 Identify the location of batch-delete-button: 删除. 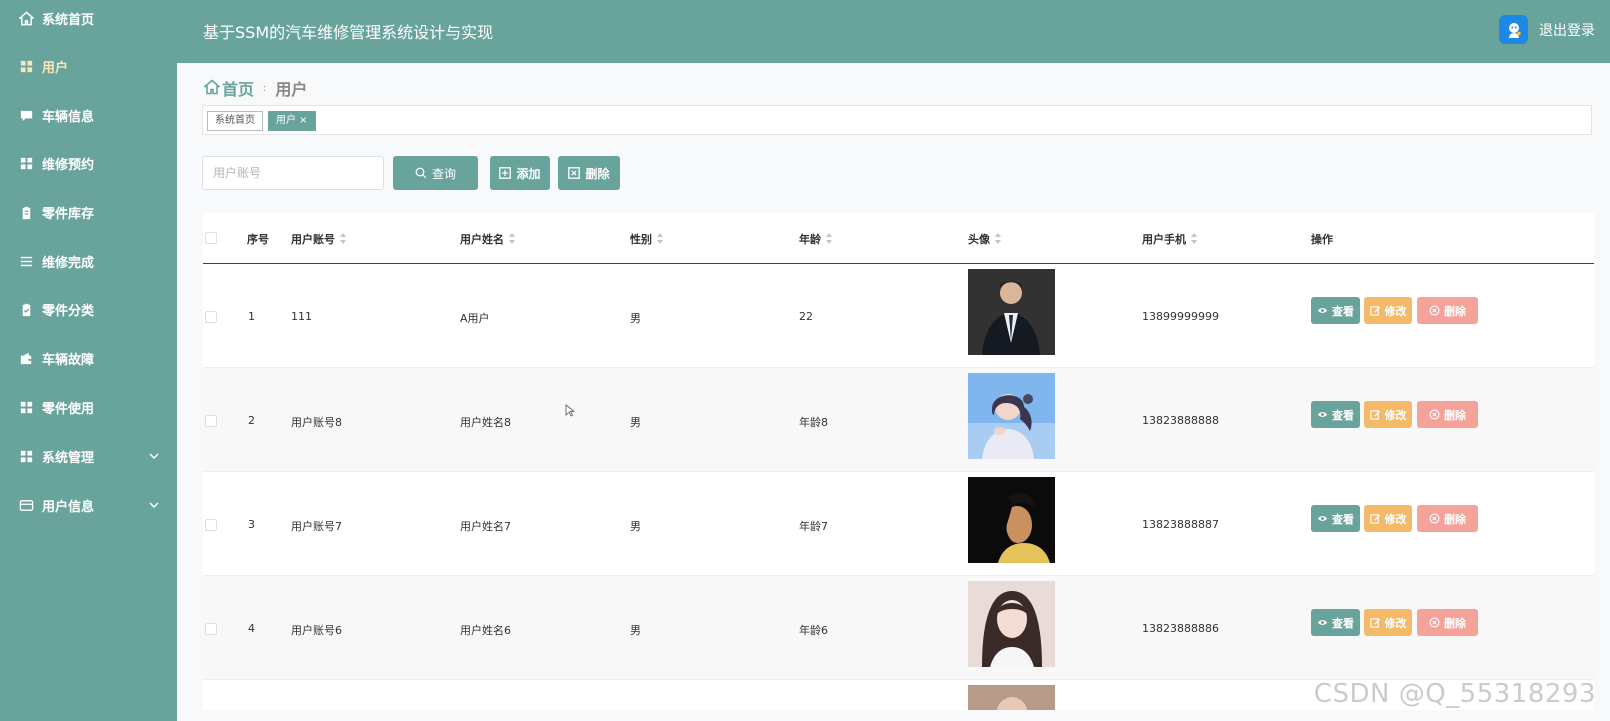
(589, 173).